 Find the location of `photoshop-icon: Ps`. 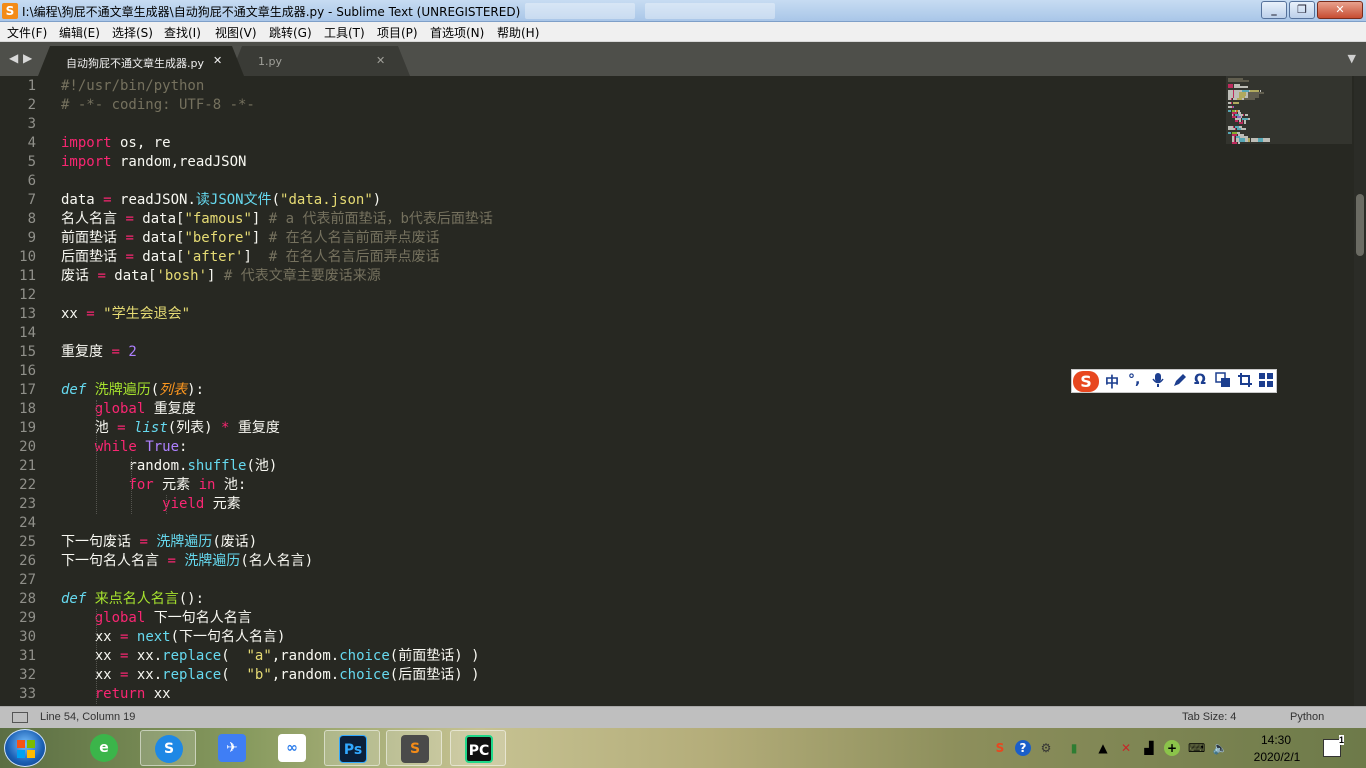

photoshop-icon: Ps is located at coordinates (352, 748).